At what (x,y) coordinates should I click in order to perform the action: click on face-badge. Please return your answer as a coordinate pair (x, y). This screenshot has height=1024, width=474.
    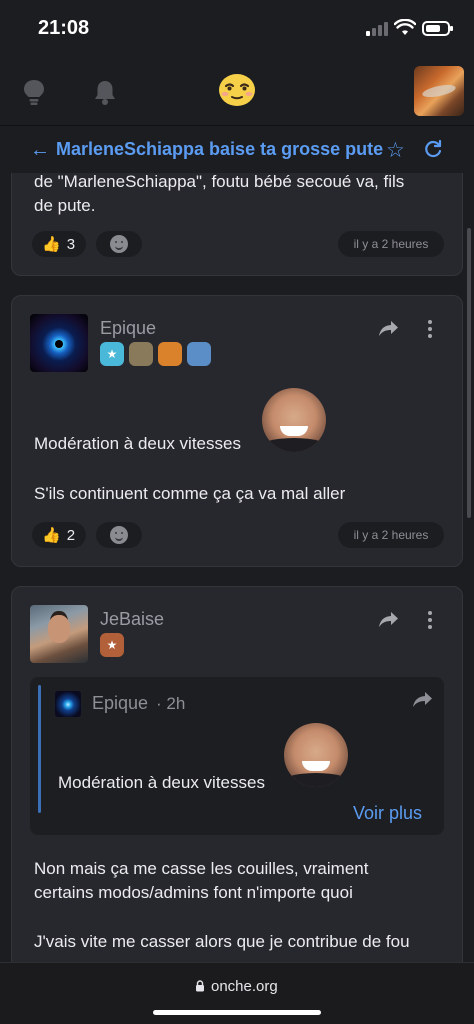
    Looking at the image, I should click on (199, 354).